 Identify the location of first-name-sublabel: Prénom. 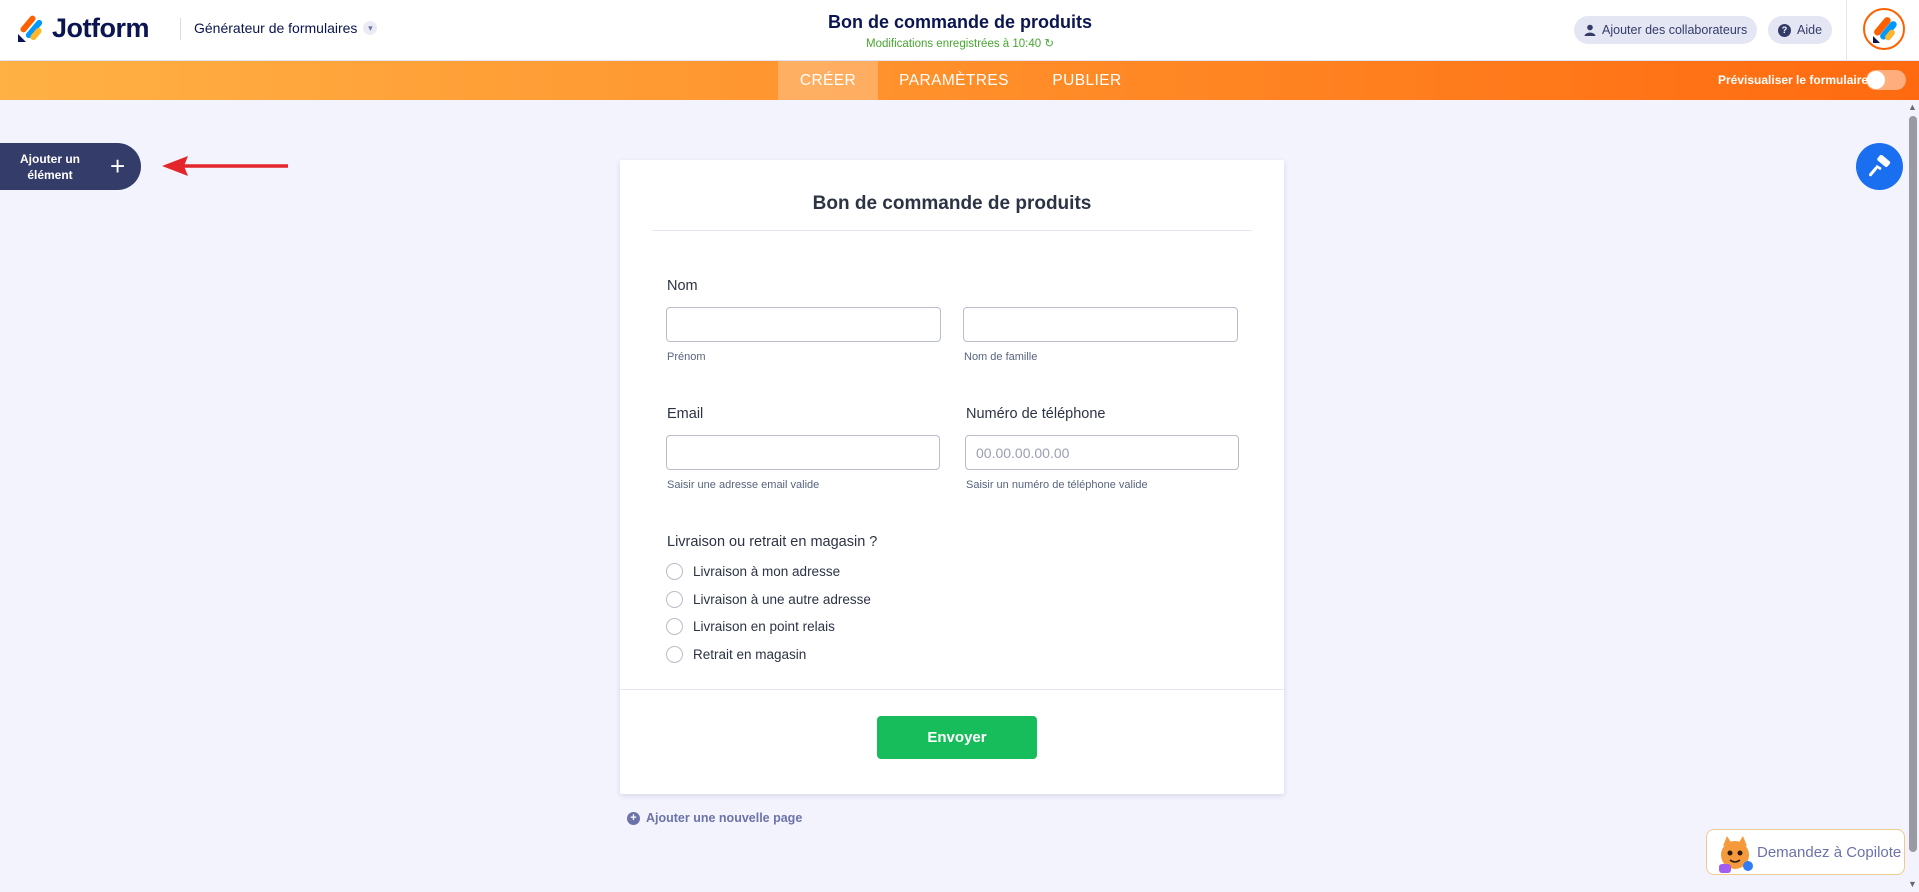
(686, 357).